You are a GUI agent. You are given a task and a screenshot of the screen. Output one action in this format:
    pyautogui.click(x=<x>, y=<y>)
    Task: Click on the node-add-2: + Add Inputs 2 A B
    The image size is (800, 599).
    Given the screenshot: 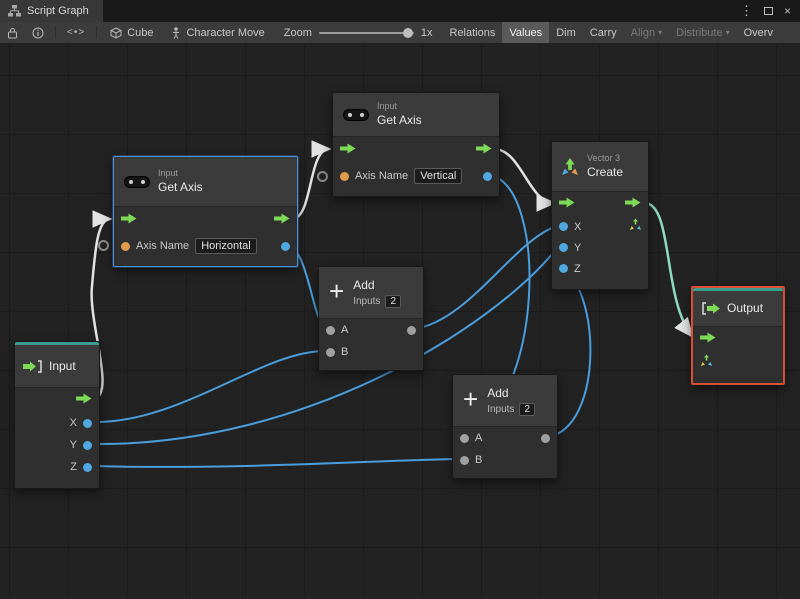 What is the action you would take?
    pyautogui.click(x=505, y=426)
    